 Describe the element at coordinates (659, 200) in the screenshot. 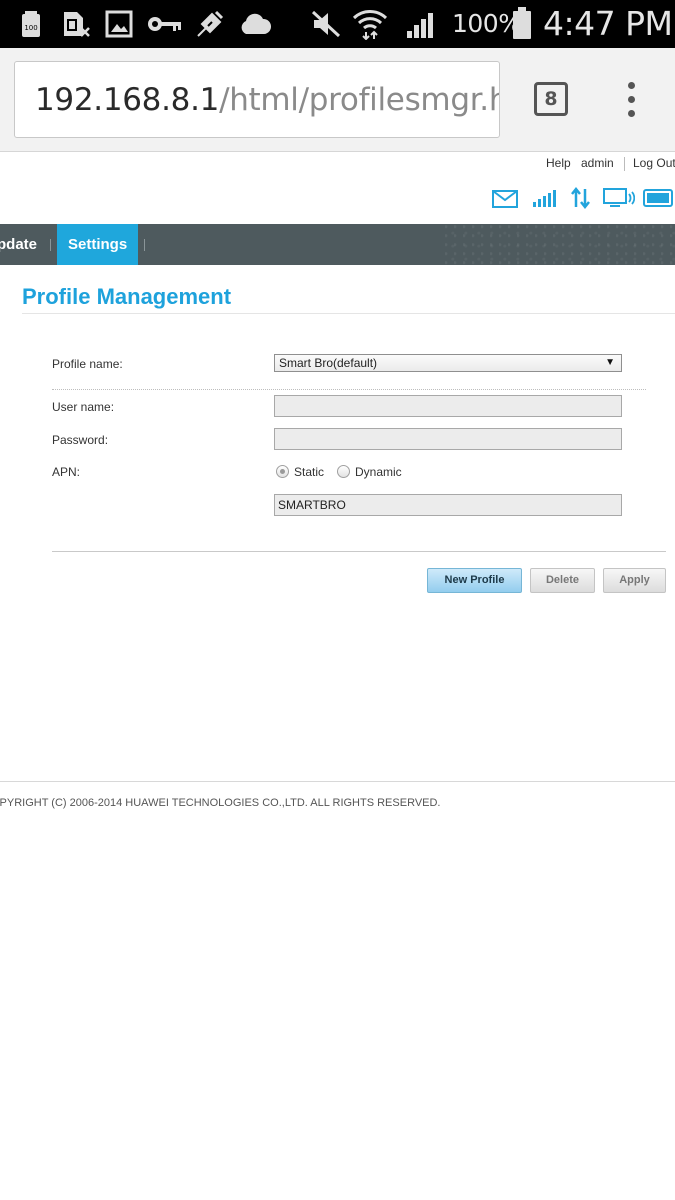

I see `battery-level-icon` at that location.